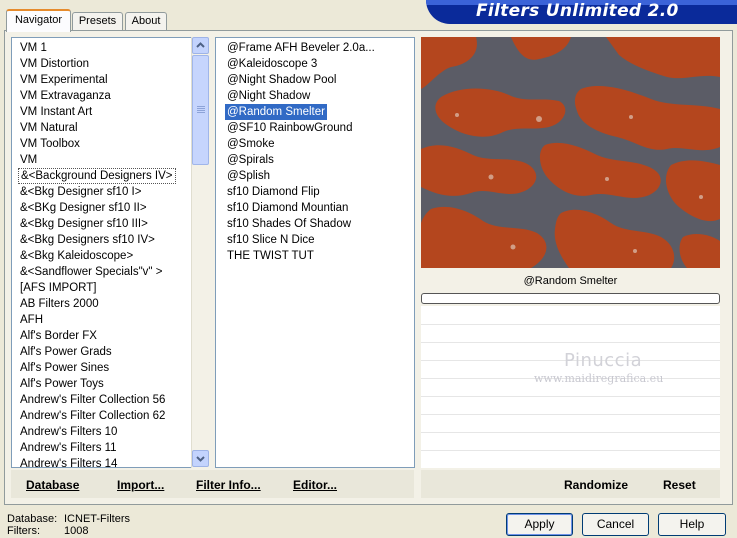 This screenshot has width=737, height=538. I want to click on filter-item: sf10 Slice N Dice, so click(271, 240).